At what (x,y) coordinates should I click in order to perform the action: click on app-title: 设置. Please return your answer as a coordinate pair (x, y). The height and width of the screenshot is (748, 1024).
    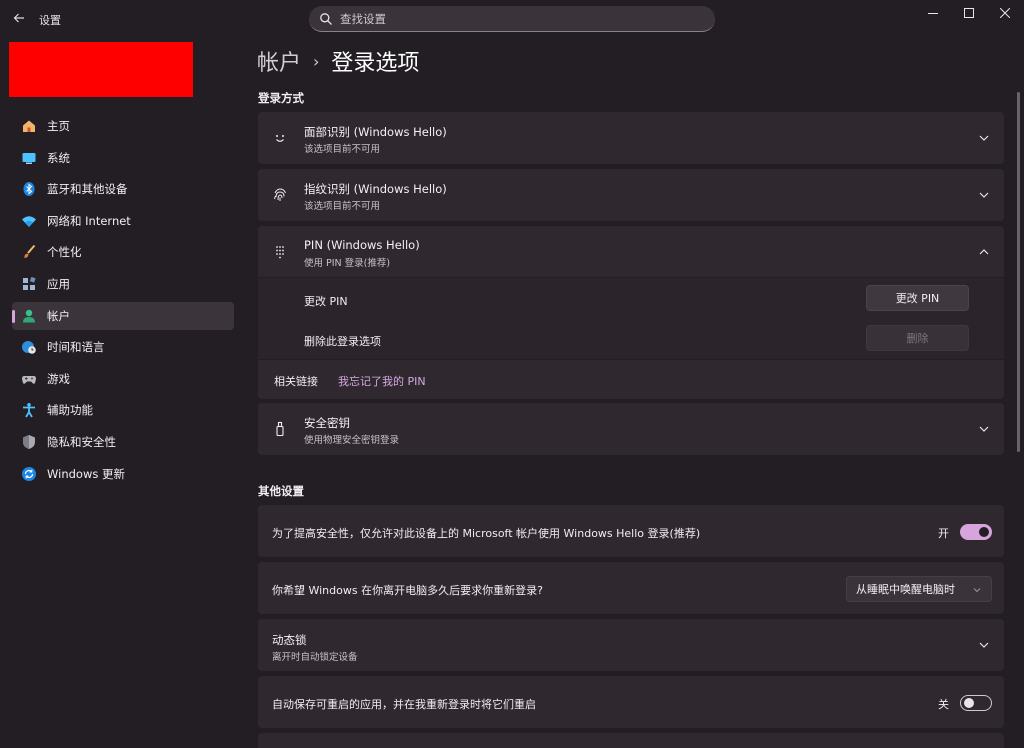
    Looking at the image, I should click on (50, 20).